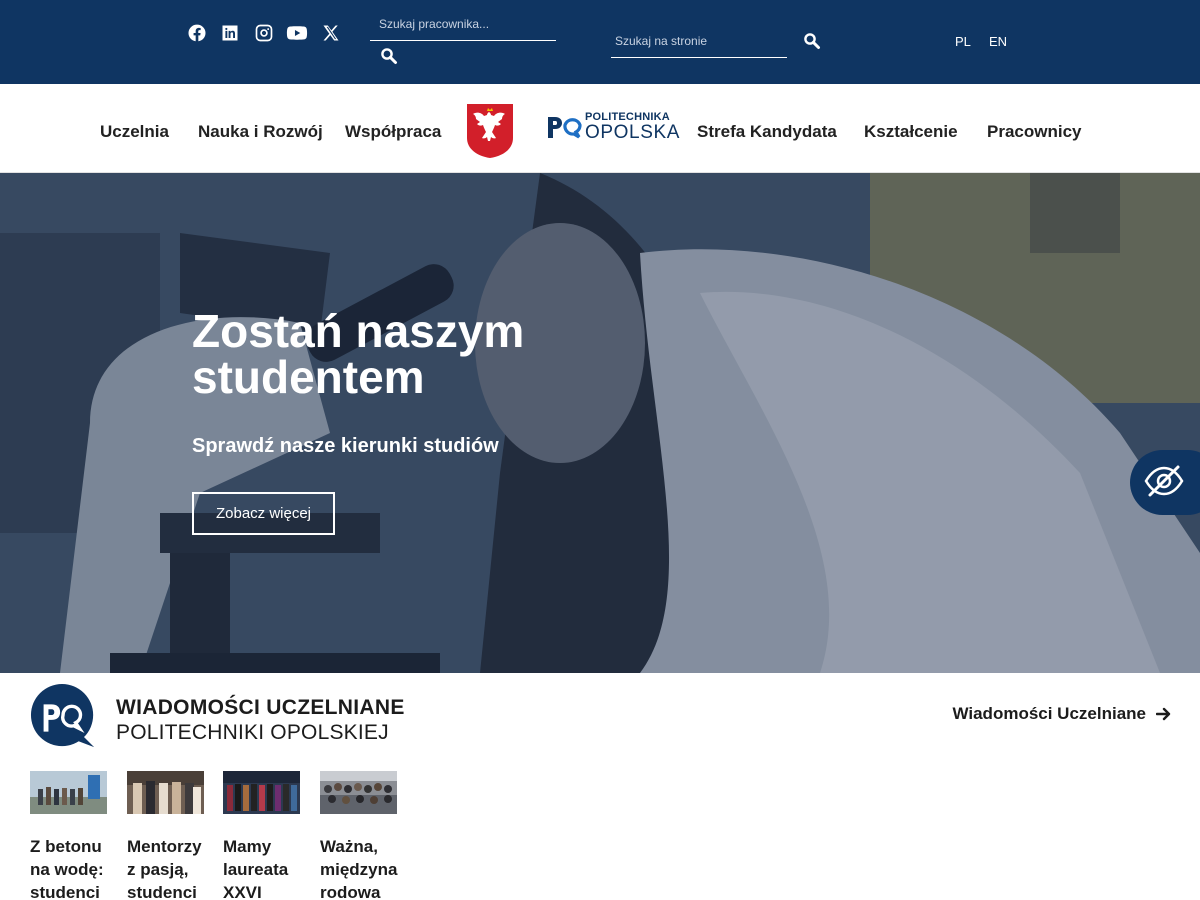  Describe the element at coordinates (260, 707) in the screenshot. I see `news-logo-line-1: WIADOMOŚCI UCZELNIANE` at that location.